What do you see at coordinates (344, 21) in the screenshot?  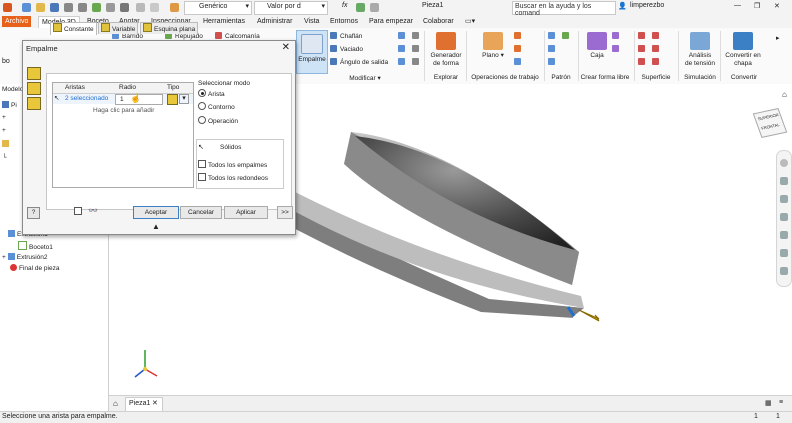 I see `tab-entornos: Entornos` at bounding box center [344, 21].